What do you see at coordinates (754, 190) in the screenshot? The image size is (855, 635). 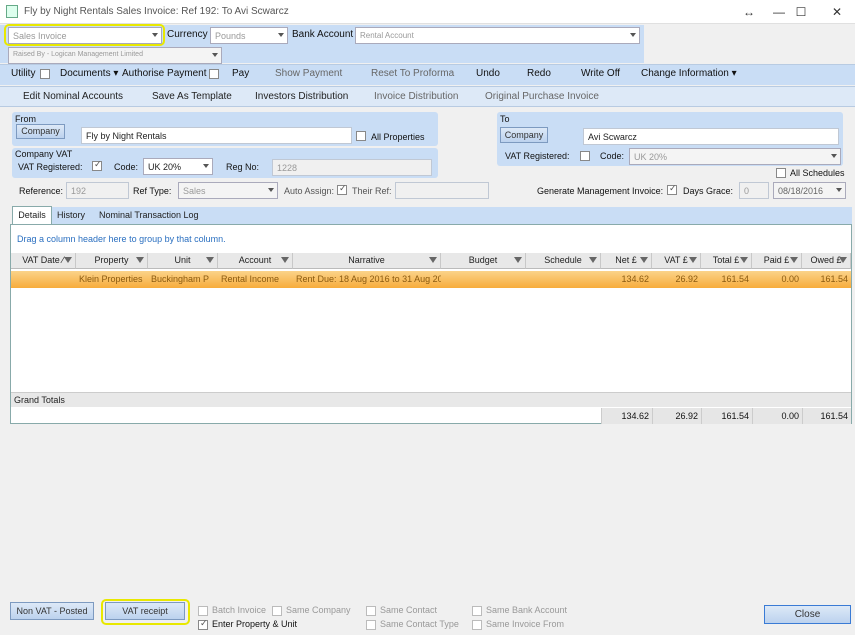 I see `days-grace-field: 0` at bounding box center [754, 190].